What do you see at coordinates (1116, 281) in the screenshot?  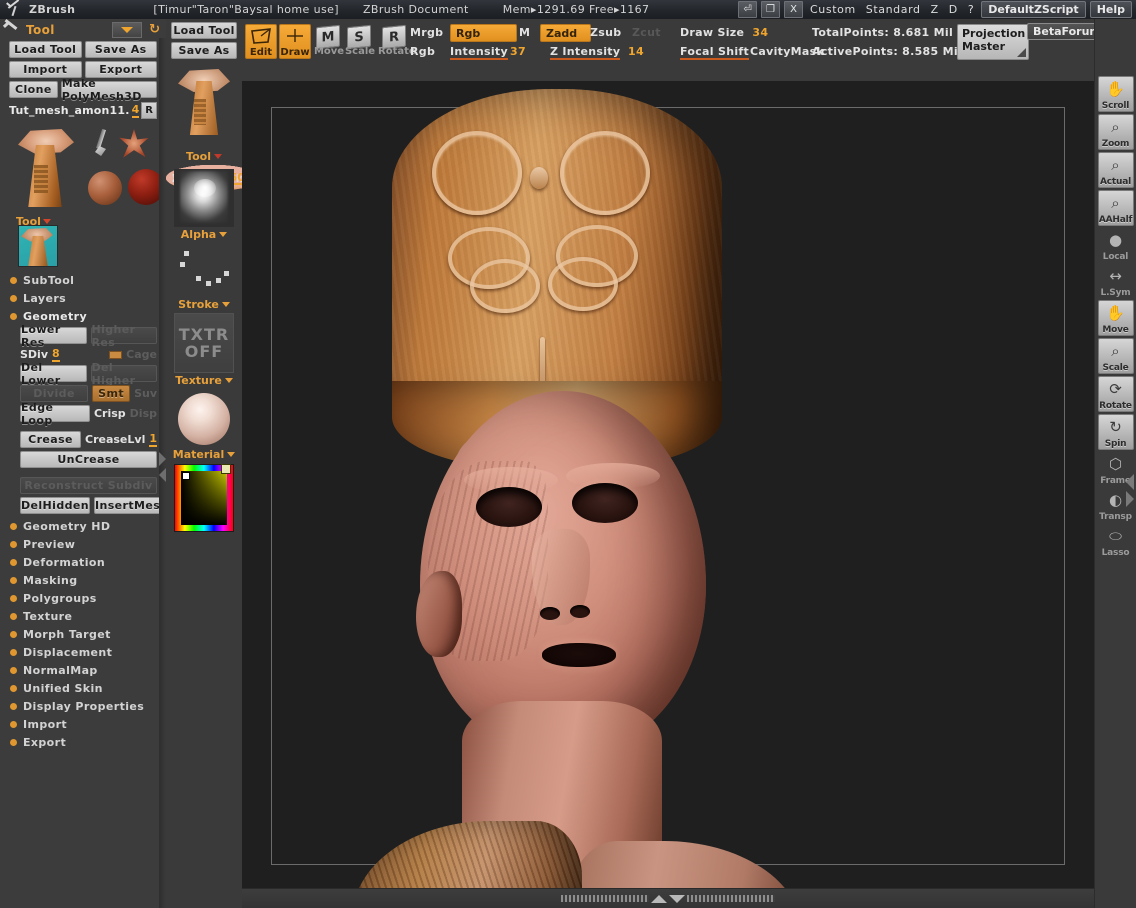 I see `nav-button-lsym: ↔ L.Sym` at bounding box center [1116, 281].